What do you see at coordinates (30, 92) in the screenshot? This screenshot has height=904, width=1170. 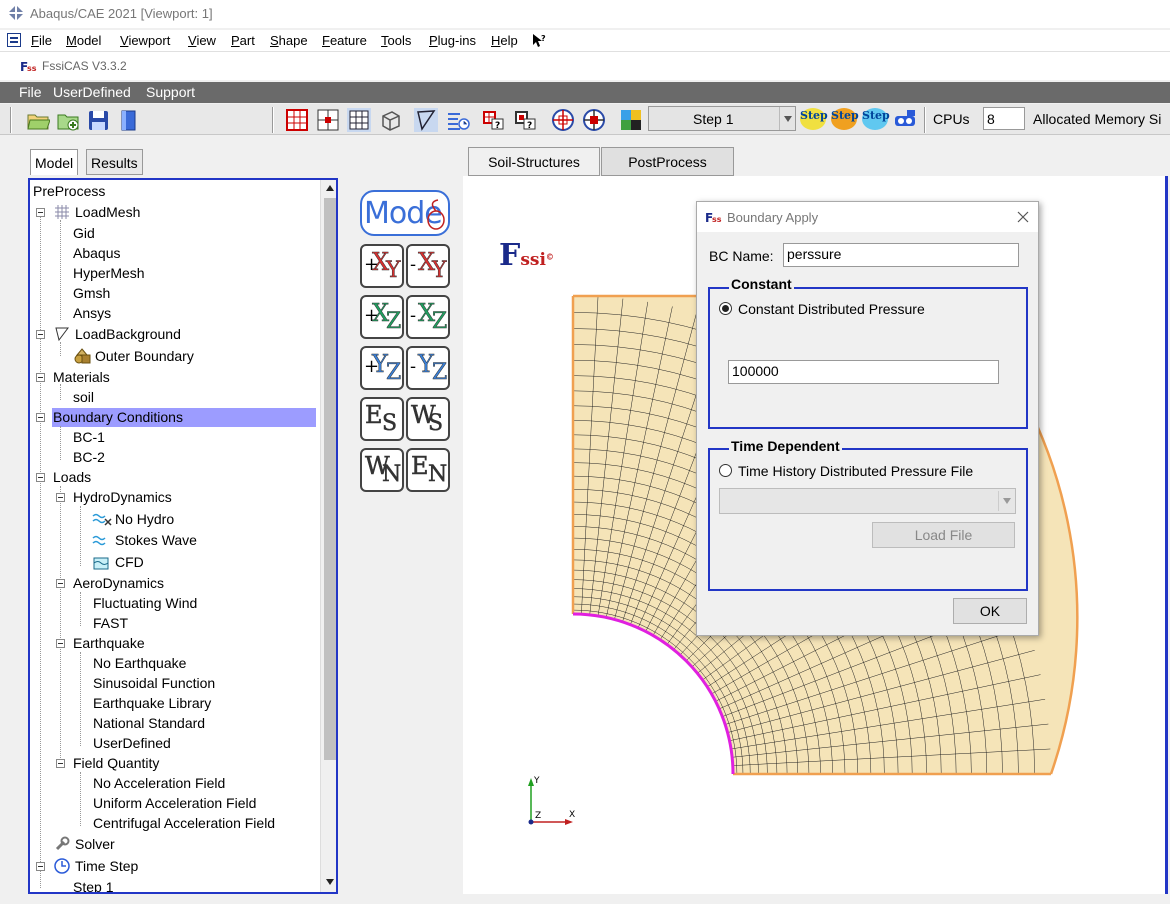 I see `fssi-menu-file: File` at bounding box center [30, 92].